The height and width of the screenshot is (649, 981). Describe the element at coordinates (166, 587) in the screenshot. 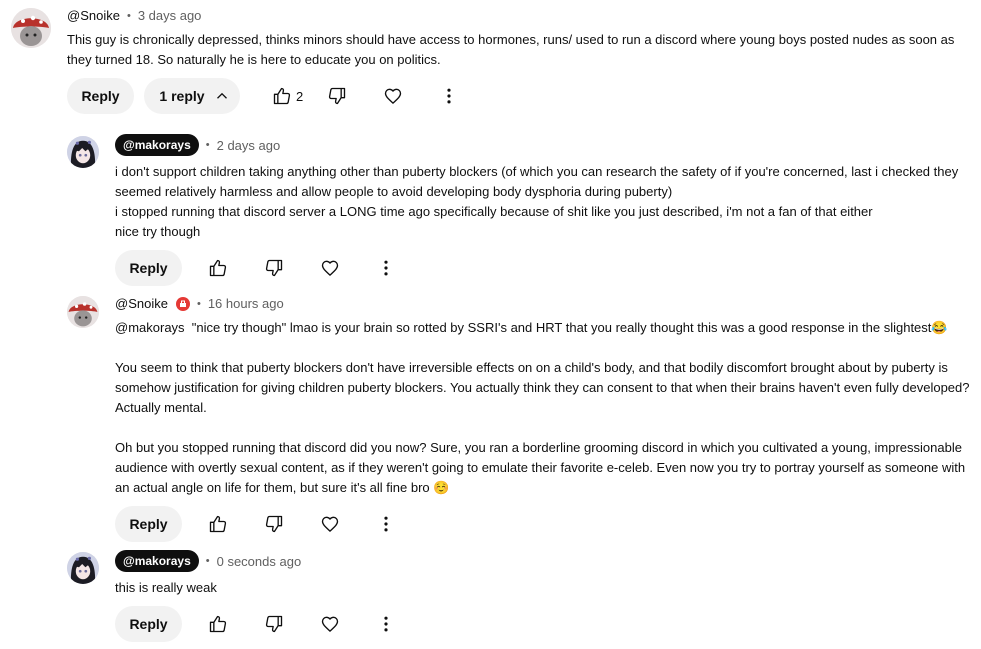

I see `comment-text: this is really weak` at that location.